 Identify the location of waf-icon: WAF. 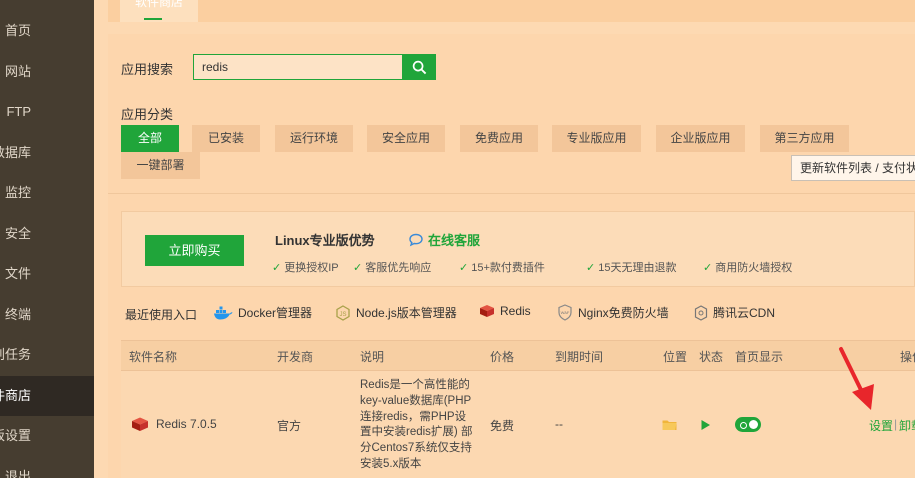
(565, 312).